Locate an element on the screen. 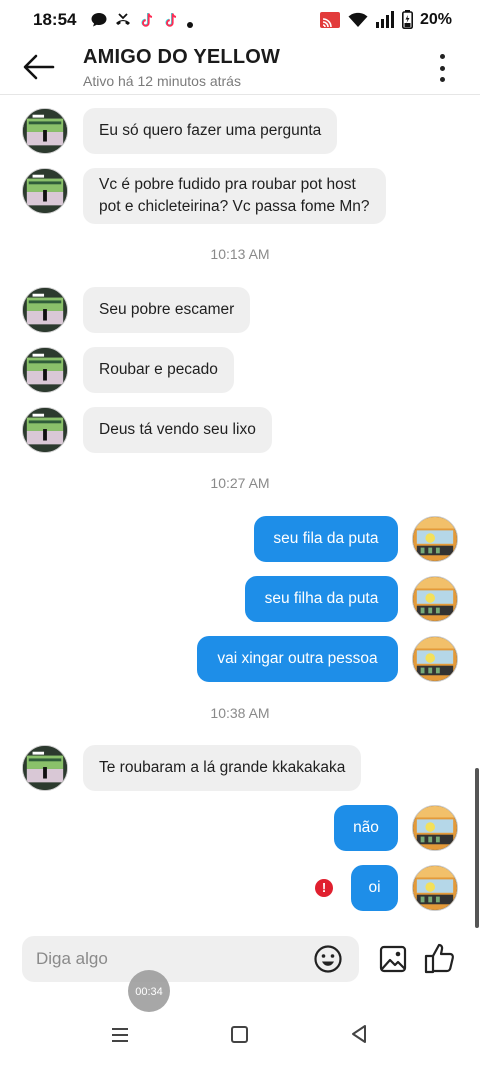 The height and width of the screenshot is (1066, 480). battery-icon is located at coordinates (407, 20).